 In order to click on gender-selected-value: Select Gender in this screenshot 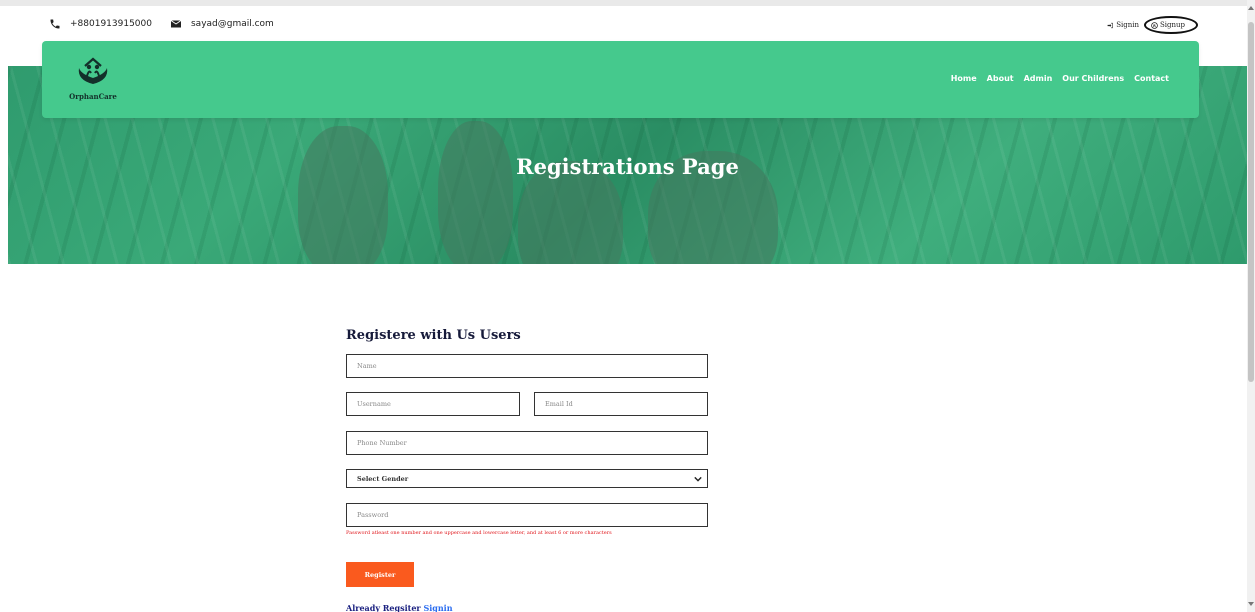, I will do `click(383, 478)`.